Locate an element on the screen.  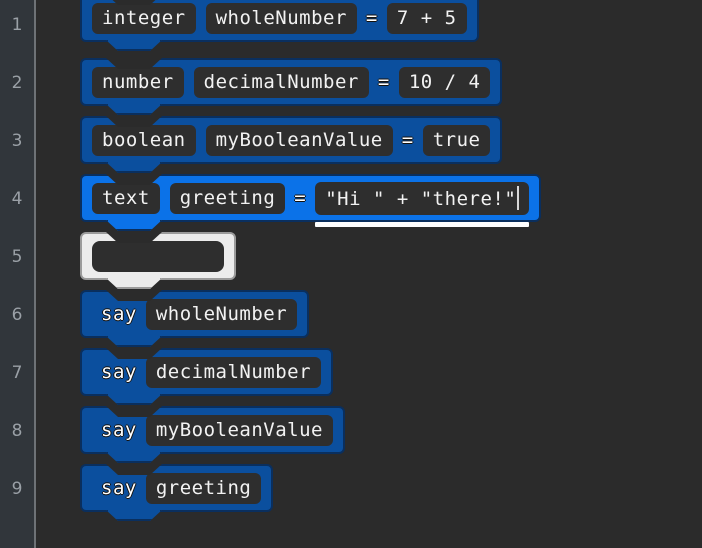
empty-input-field is located at coordinates (158, 256).